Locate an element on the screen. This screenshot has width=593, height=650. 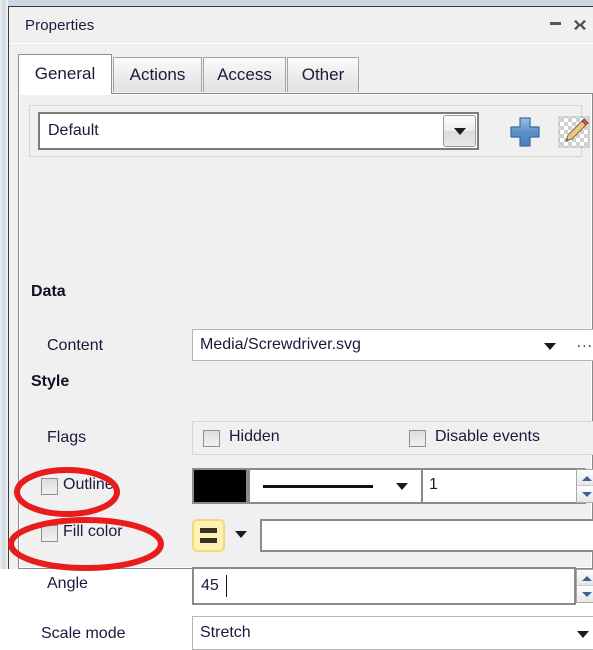
edit-preset-button is located at coordinates (574, 132).